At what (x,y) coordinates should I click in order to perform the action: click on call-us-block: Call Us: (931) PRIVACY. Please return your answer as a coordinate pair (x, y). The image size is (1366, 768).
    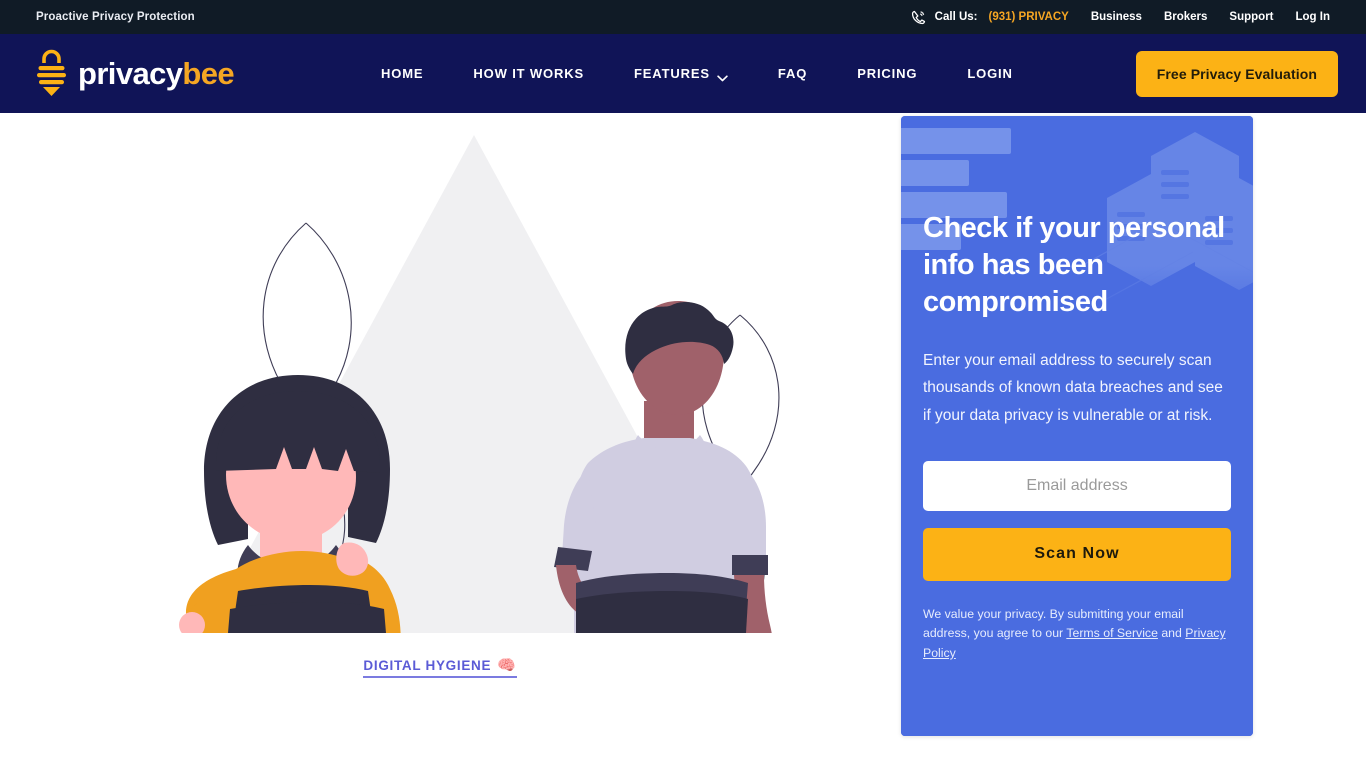
    Looking at the image, I should click on (989, 17).